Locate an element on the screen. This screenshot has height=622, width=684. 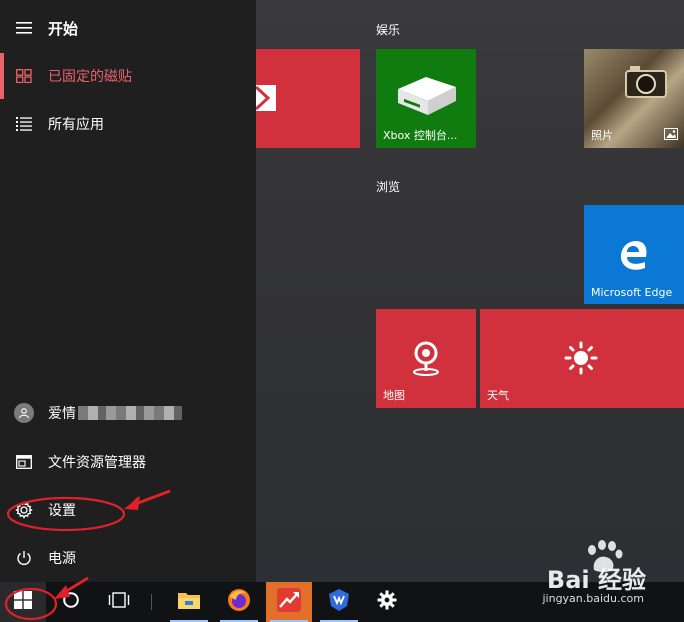
task-view-icon is located at coordinates (119, 602).